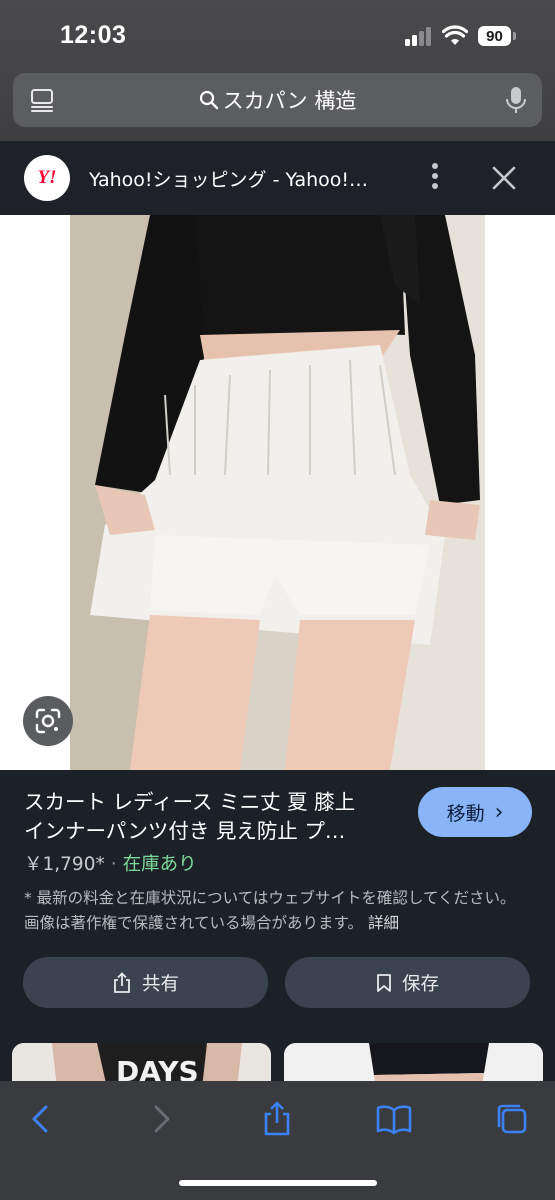  Describe the element at coordinates (516, 100) in the screenshot. I see `mic-icon` at that location.